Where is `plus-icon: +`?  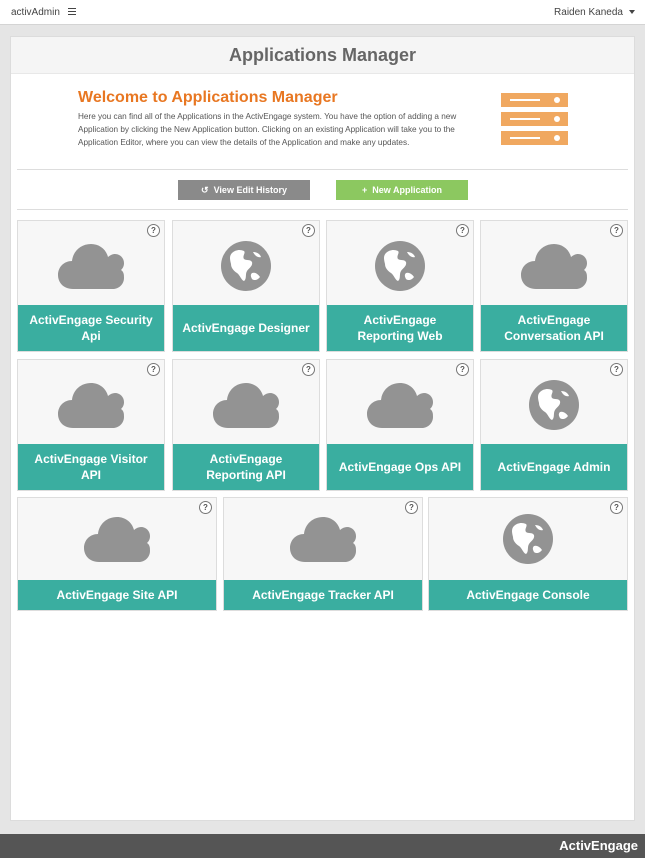 plus-icon: + is located at coordinates (365, 190).